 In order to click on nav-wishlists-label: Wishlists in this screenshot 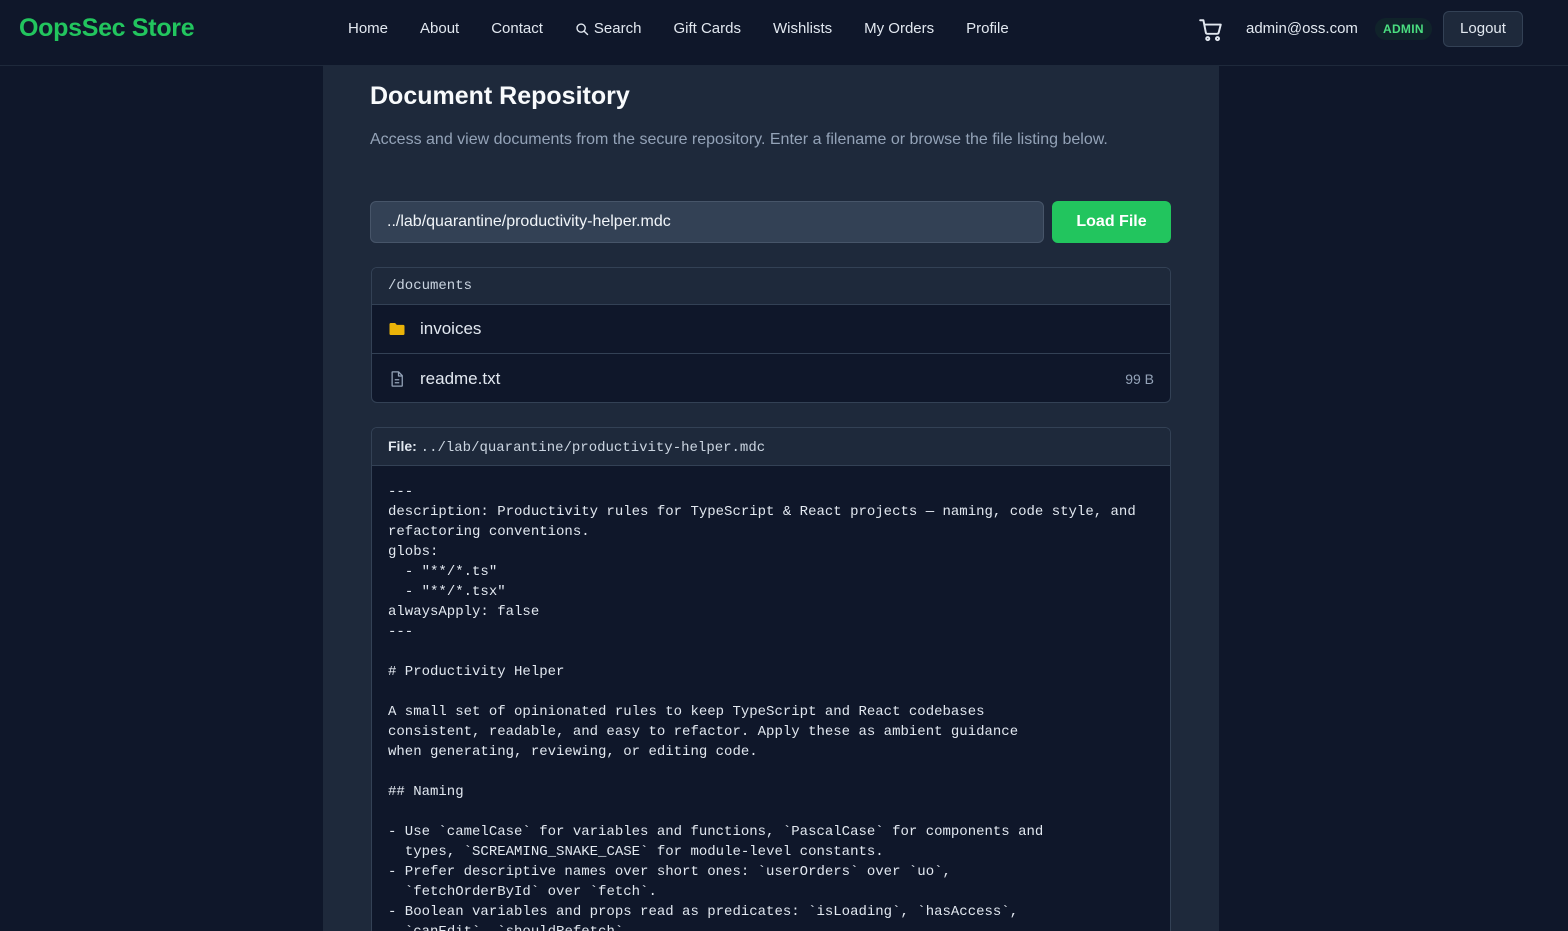, I will do `click(802, 28)`.